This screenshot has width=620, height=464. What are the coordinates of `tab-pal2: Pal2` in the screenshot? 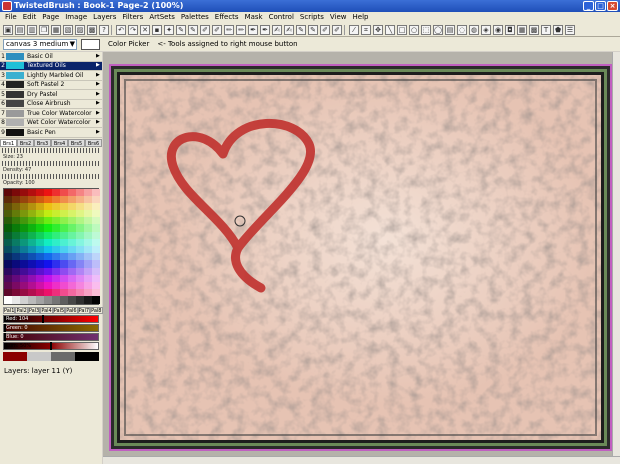 It's located at (21, 310).